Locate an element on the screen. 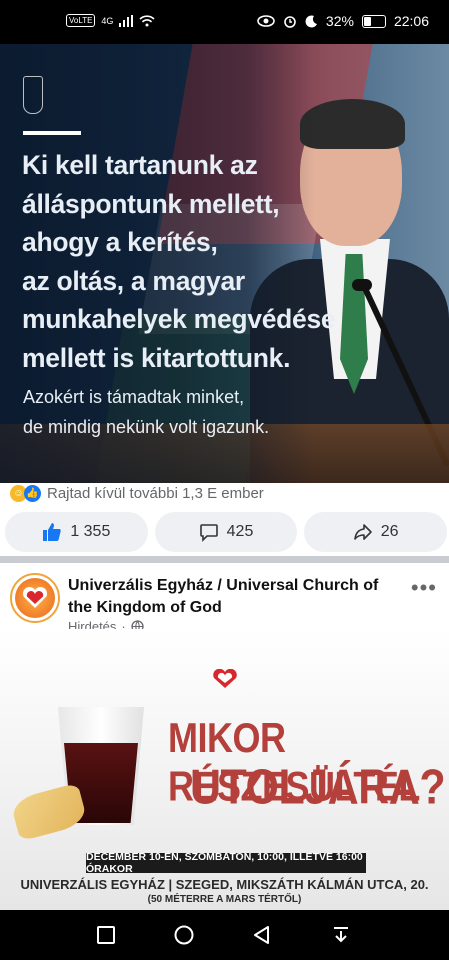  like-button: 1 355 is located at coordinates (76, 532).